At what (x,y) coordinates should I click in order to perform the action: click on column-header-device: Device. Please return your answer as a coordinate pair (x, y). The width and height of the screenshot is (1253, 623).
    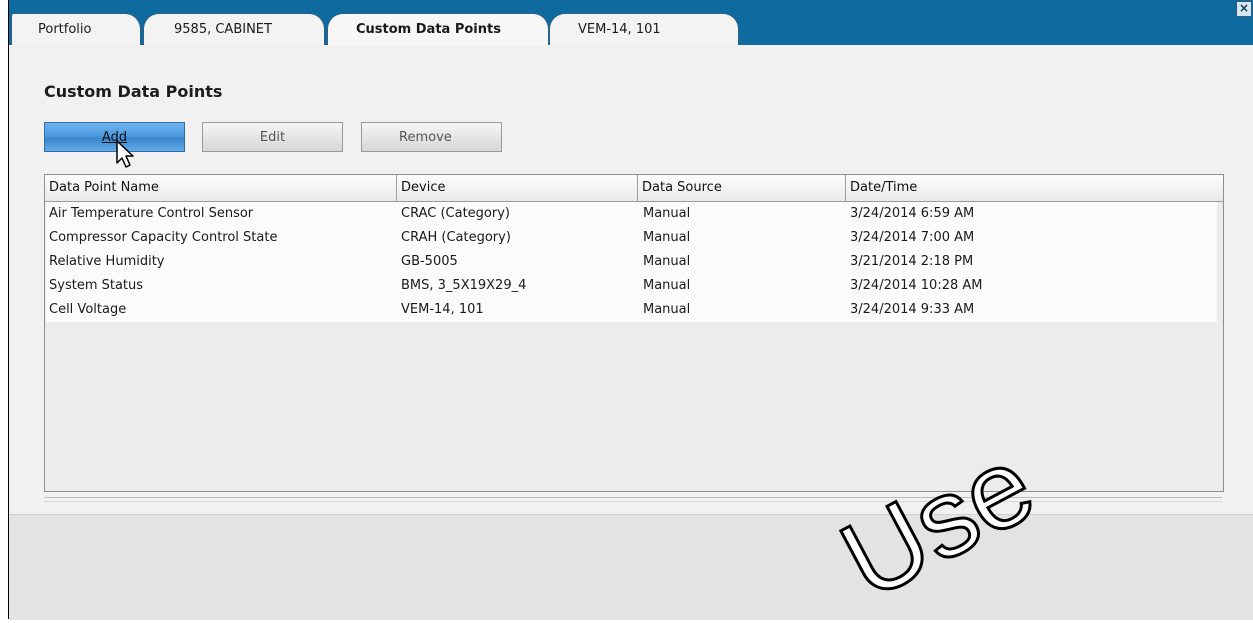
    Looking at the image, I should click on (517, 188).